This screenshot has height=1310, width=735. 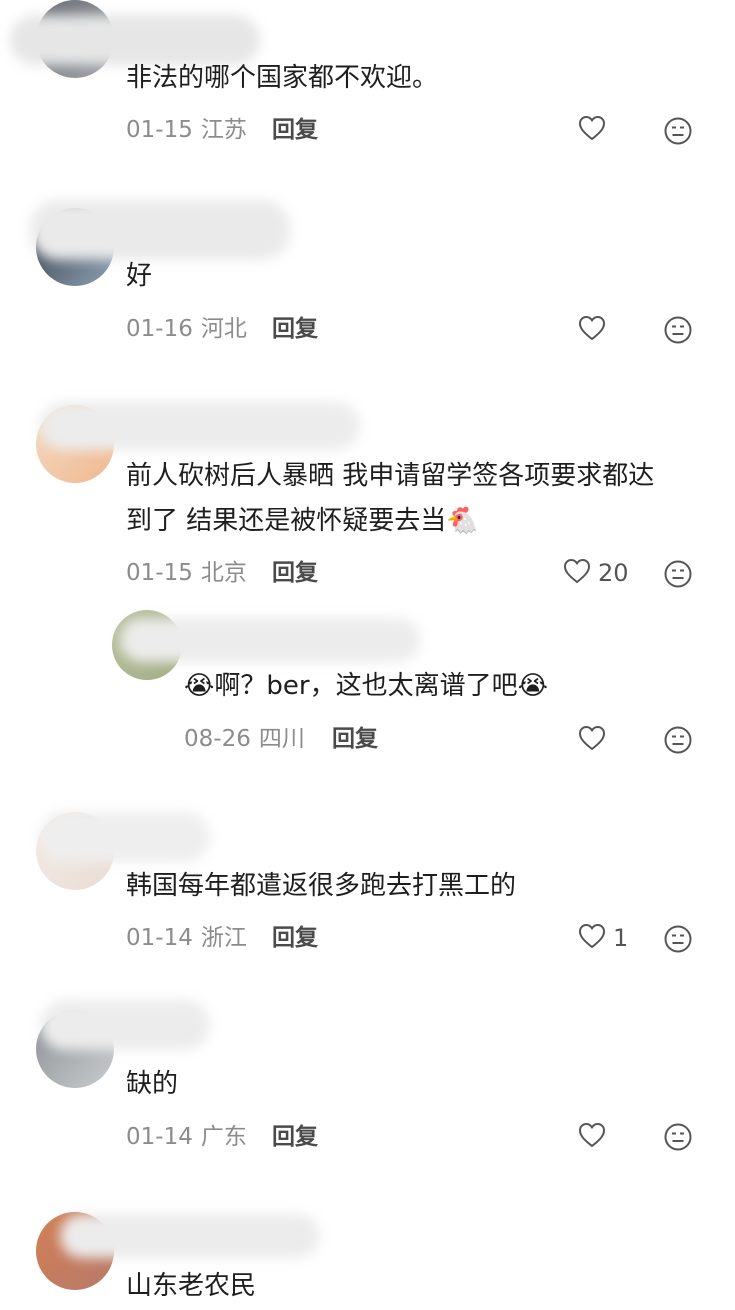 What do you see at coordinates (595, 573) in the screenshot?
I see `like-button: 20` at bounding box center [595, 573].